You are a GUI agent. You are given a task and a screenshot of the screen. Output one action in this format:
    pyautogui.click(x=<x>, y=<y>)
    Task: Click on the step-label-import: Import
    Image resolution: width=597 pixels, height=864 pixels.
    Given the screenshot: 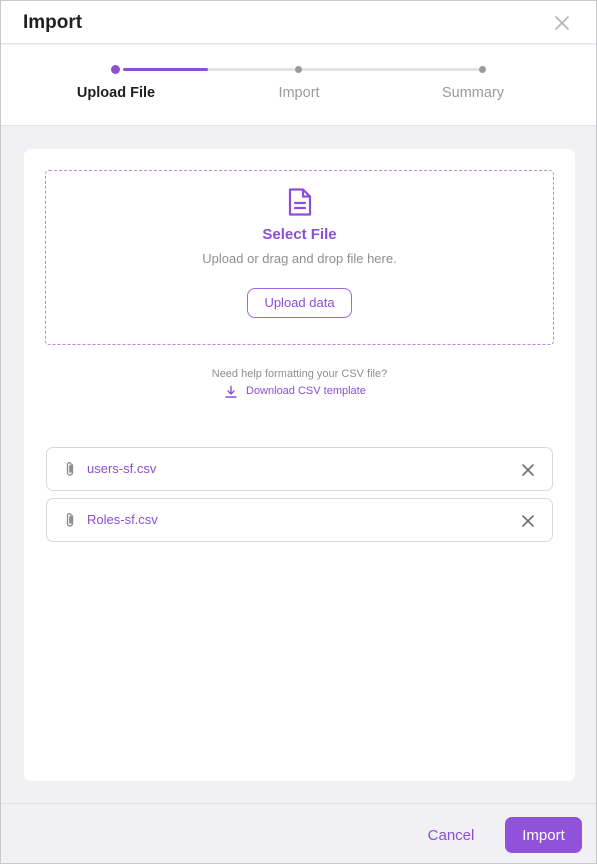 What is the action you would take?
    pyautogui.click(x=299, y=93)
    